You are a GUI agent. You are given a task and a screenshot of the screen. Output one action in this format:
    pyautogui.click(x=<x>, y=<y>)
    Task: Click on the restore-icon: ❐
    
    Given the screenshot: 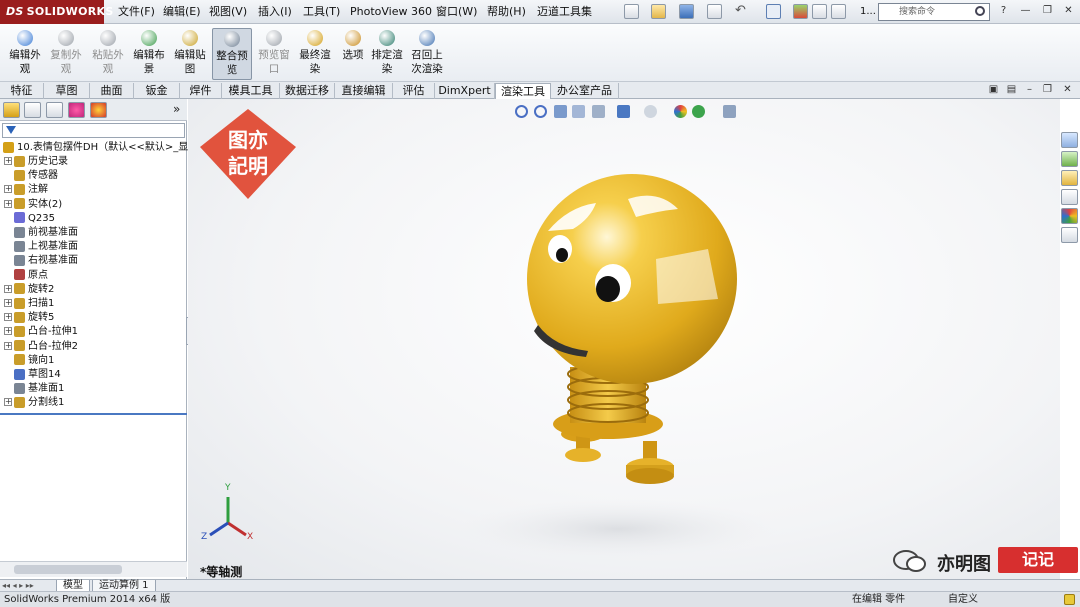 What is the action you would take?
    pyautogui.click(x=1047, y=11)
    